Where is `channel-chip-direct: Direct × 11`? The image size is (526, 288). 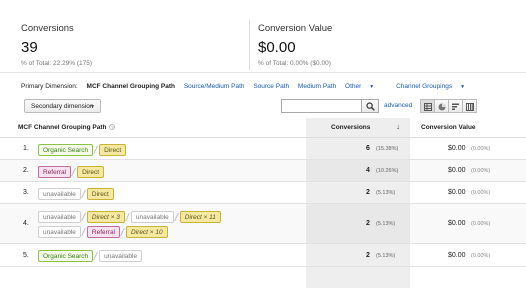 channel-chip-direct: Direct × 11 is located at coordinates (200, 216).